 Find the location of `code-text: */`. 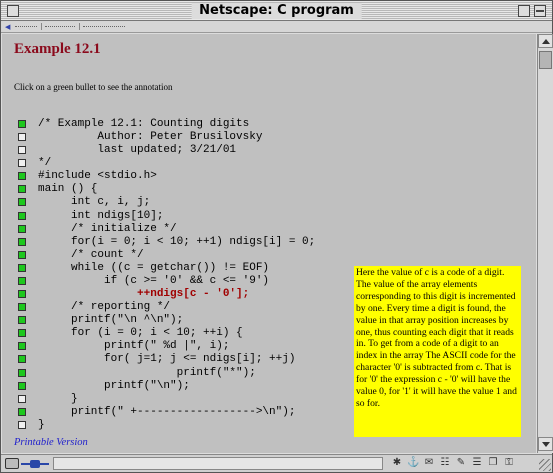

code-text: */ is located at coordinates (45, 163).